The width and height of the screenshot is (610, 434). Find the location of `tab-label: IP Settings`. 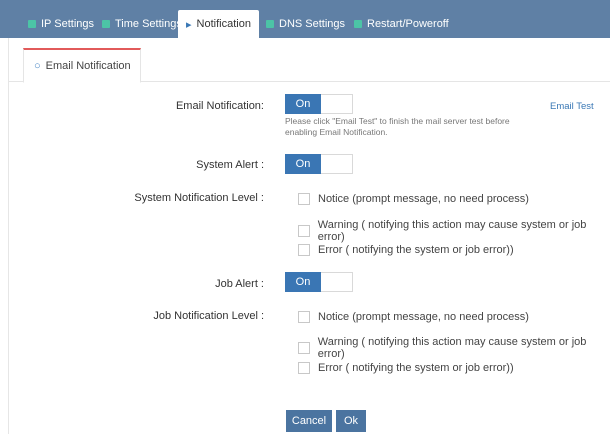

tab-label: IP Settings is located at coordinates (67, 24).